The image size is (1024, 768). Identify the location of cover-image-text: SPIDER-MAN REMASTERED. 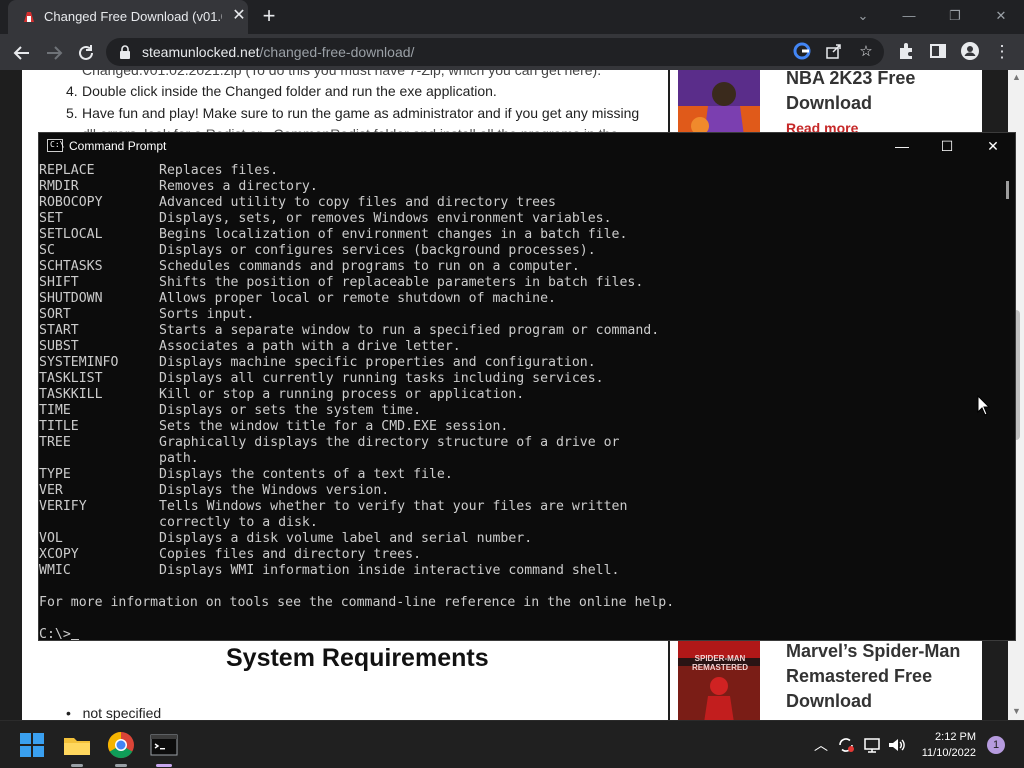
(719, 663).